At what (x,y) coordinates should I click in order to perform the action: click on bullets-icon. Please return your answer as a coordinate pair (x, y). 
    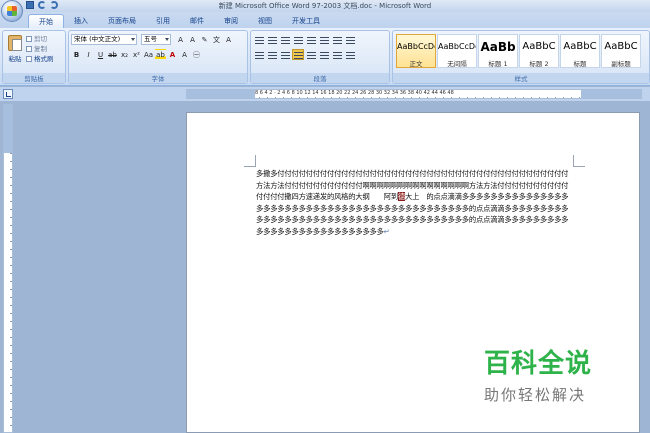
    Looking at the image, I should click on (259, 39).